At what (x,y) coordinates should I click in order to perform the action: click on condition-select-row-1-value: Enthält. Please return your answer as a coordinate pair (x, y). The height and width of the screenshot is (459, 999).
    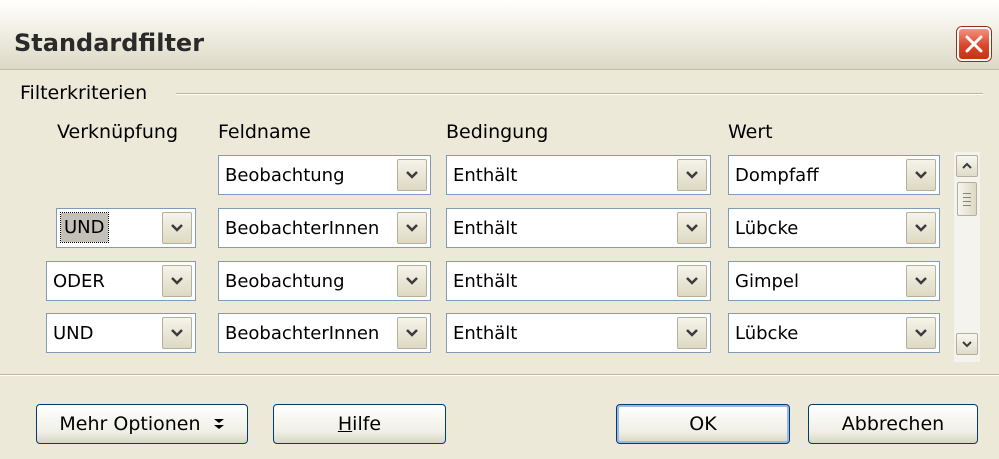
    Looking at the image, I should click on (485, 175).